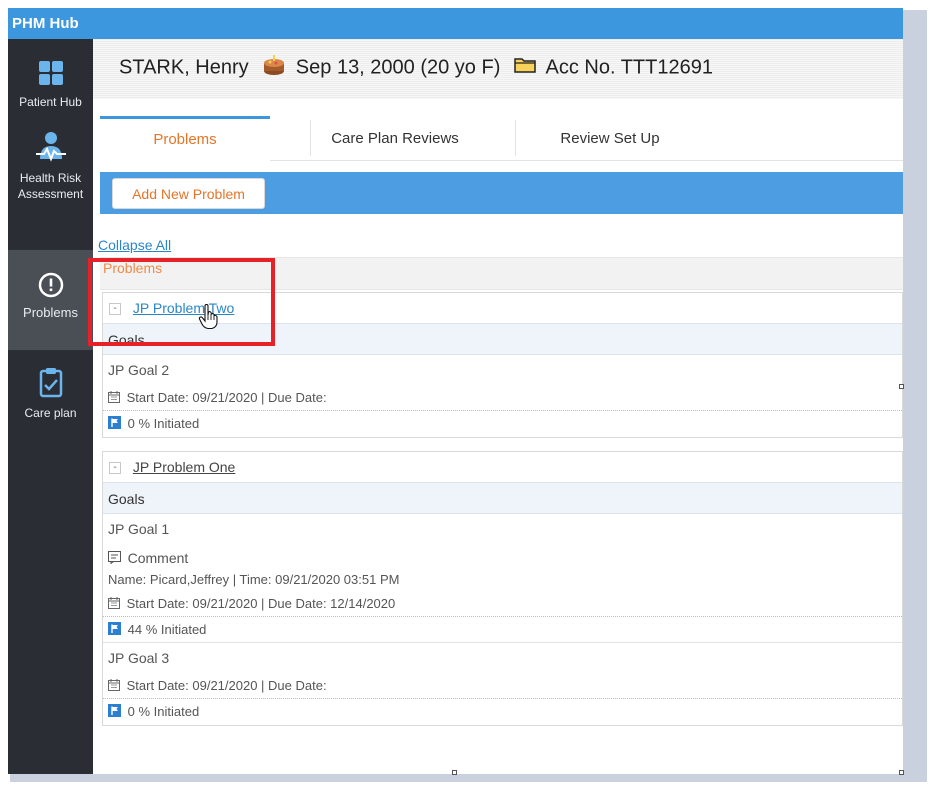 Image resolution: width=930 pixels, height=793 pixels. What do you see at coordinates (139, 658) in the screenshot?
I see `goal-name: JP Goal 3` at bounding box center [139, 658].